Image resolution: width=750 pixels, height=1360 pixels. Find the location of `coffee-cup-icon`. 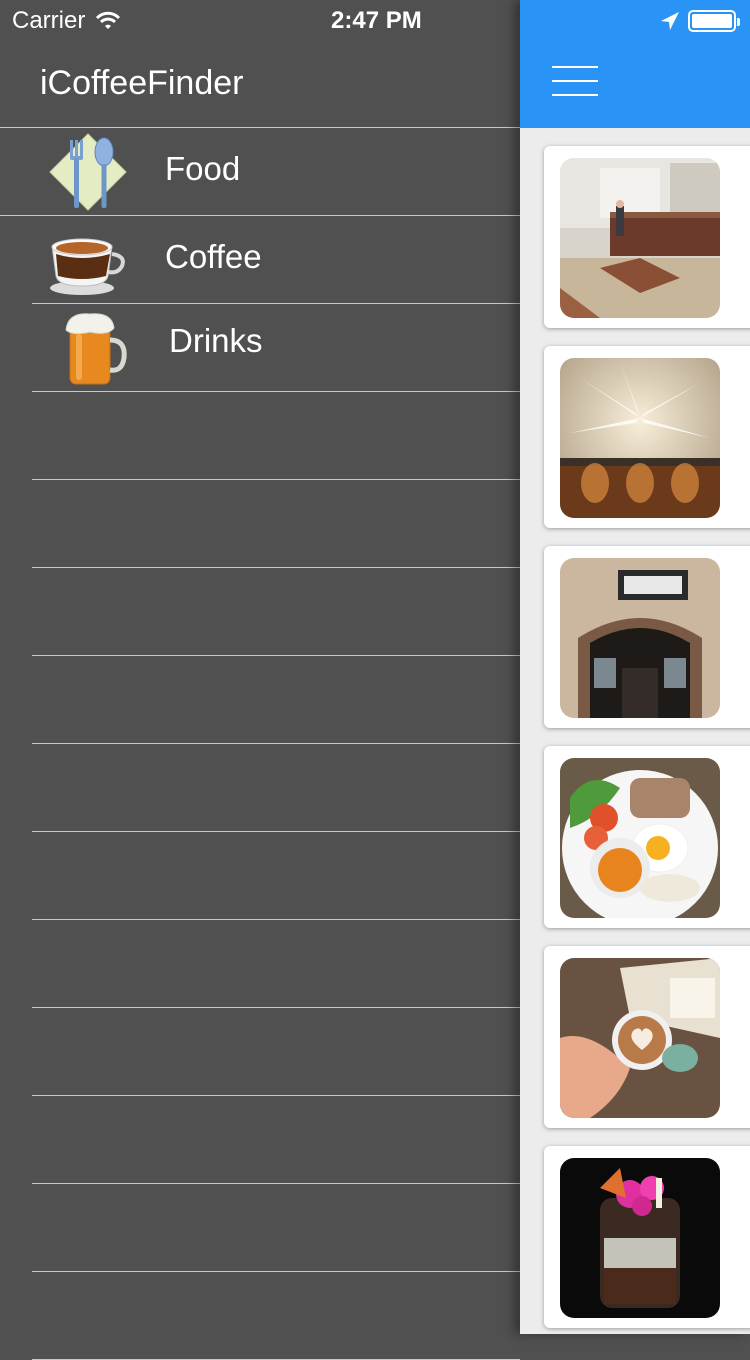

coffee-cup-icon is located at coordinates (87, 266).